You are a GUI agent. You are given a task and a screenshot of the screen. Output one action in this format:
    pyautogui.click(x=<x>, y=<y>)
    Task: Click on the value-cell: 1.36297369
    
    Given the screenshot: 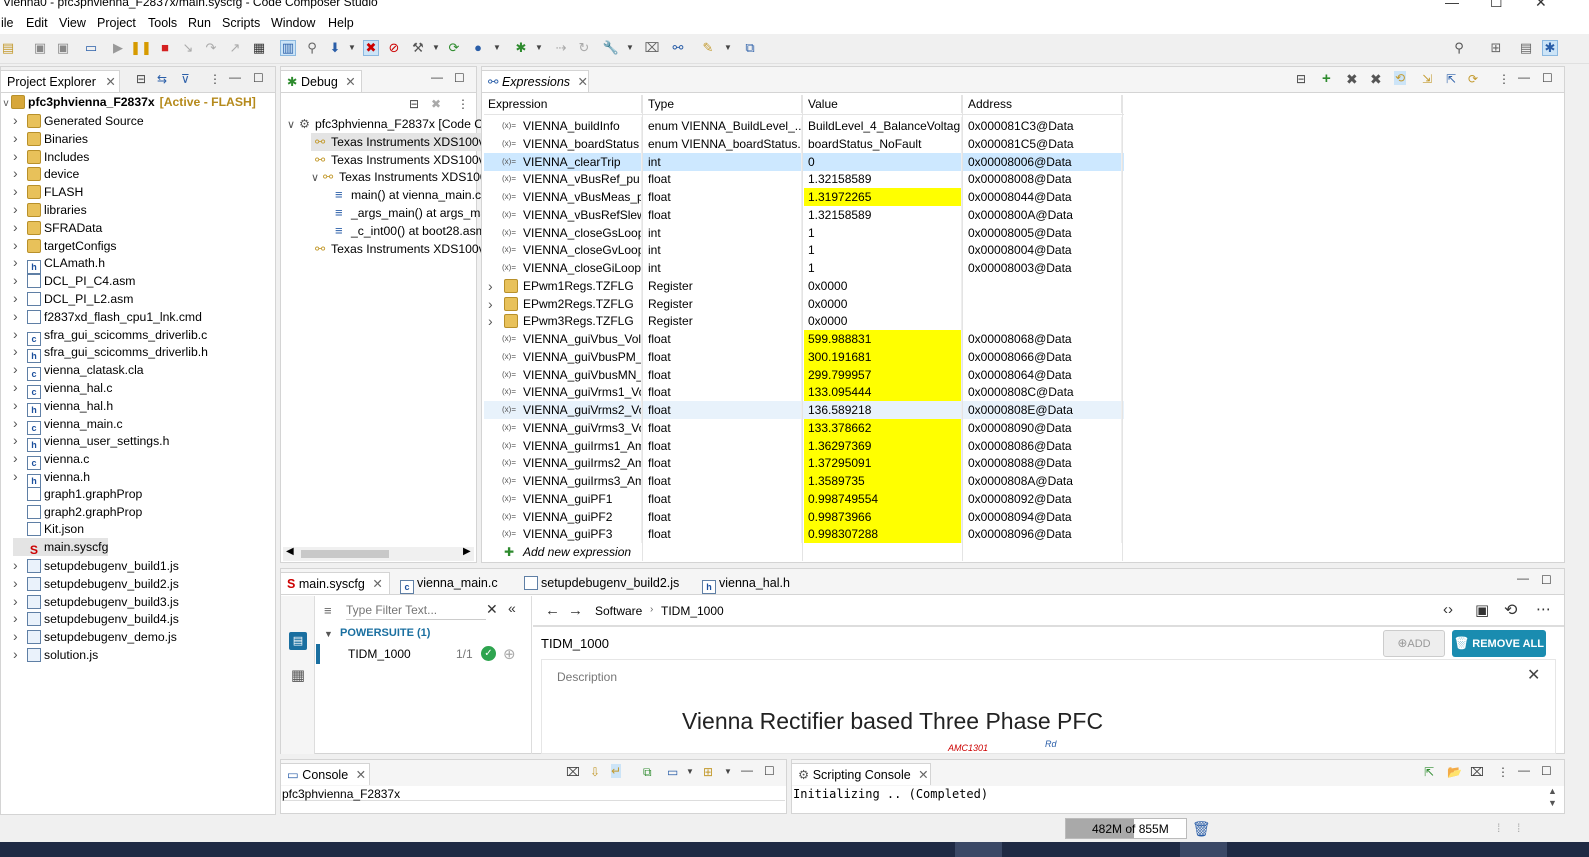 What is the action you would take?
    pyautogui.click(x=883, y=445)
    